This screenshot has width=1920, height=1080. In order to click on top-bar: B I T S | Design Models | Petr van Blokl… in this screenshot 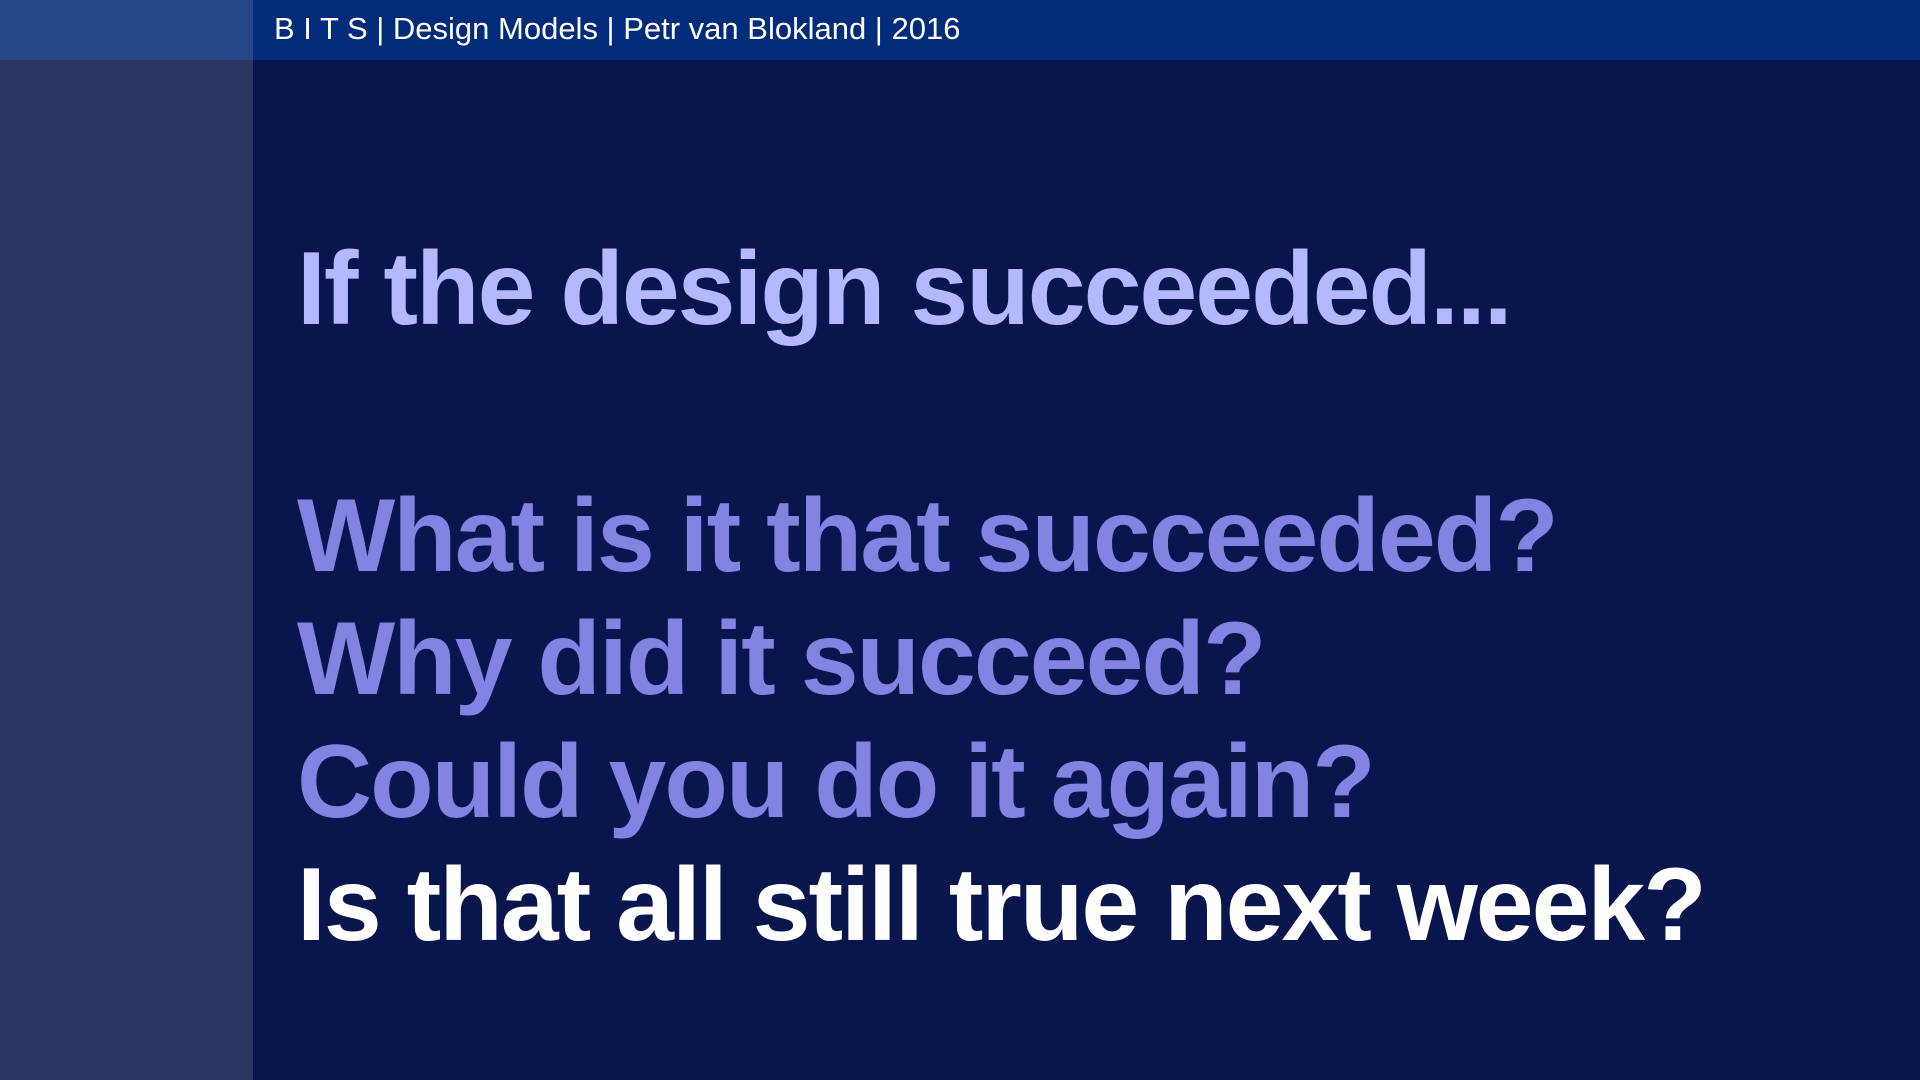, I will do `click(960, 30)`.